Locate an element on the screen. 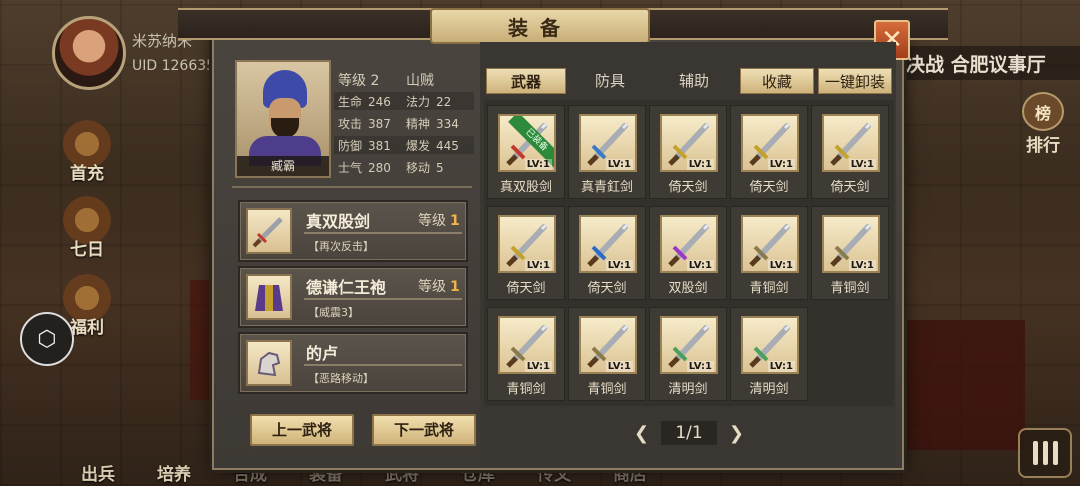 This screenshot has height=486, width=1080. main-menu-button is located at coordinates (1045, 453).